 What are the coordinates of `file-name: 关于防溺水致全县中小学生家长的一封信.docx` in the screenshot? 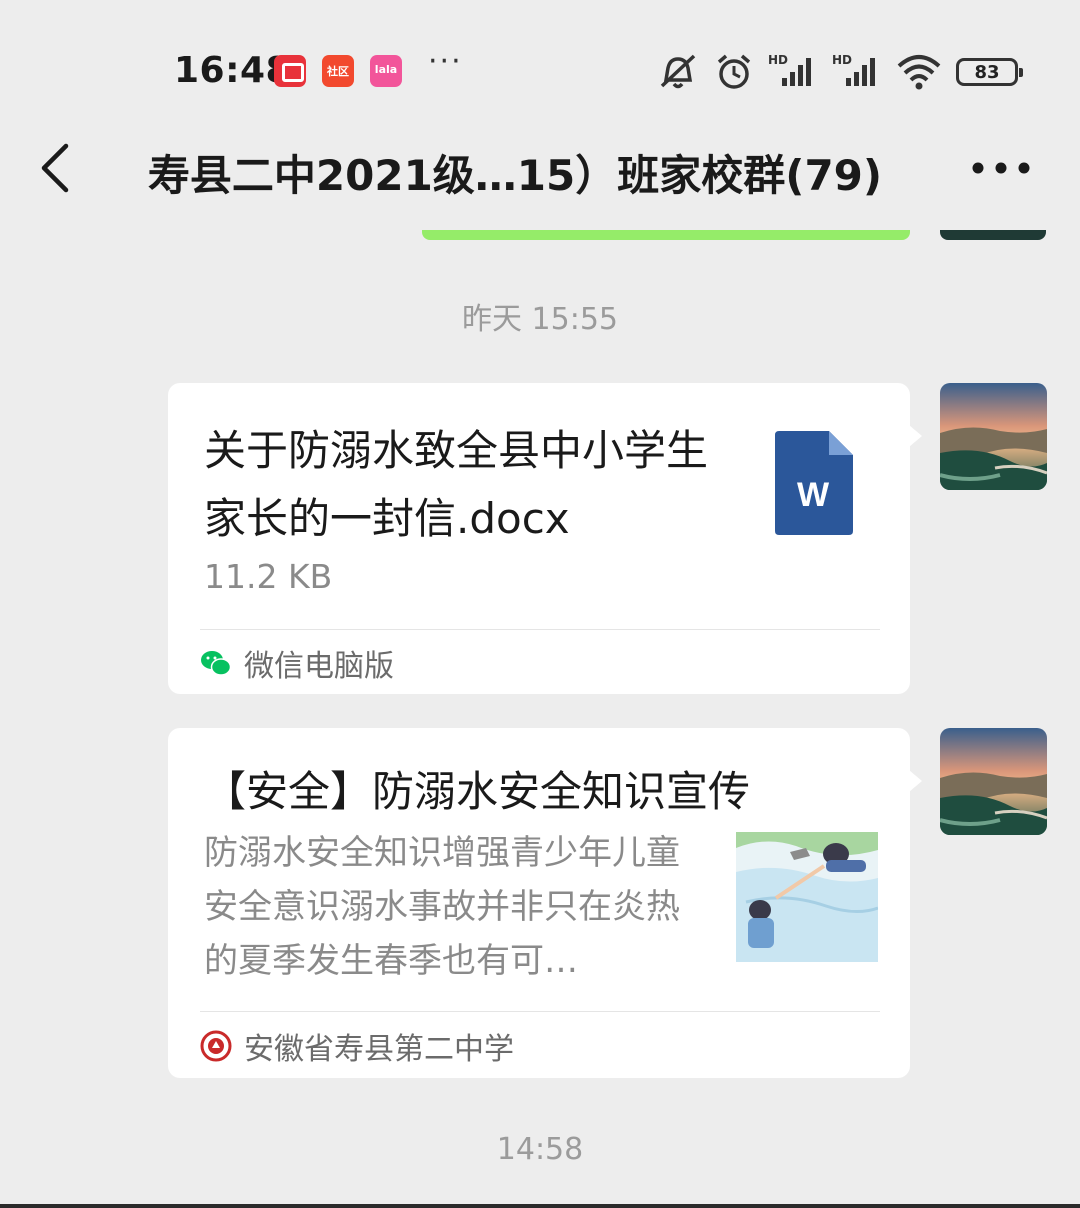 It's located at (456, 484).